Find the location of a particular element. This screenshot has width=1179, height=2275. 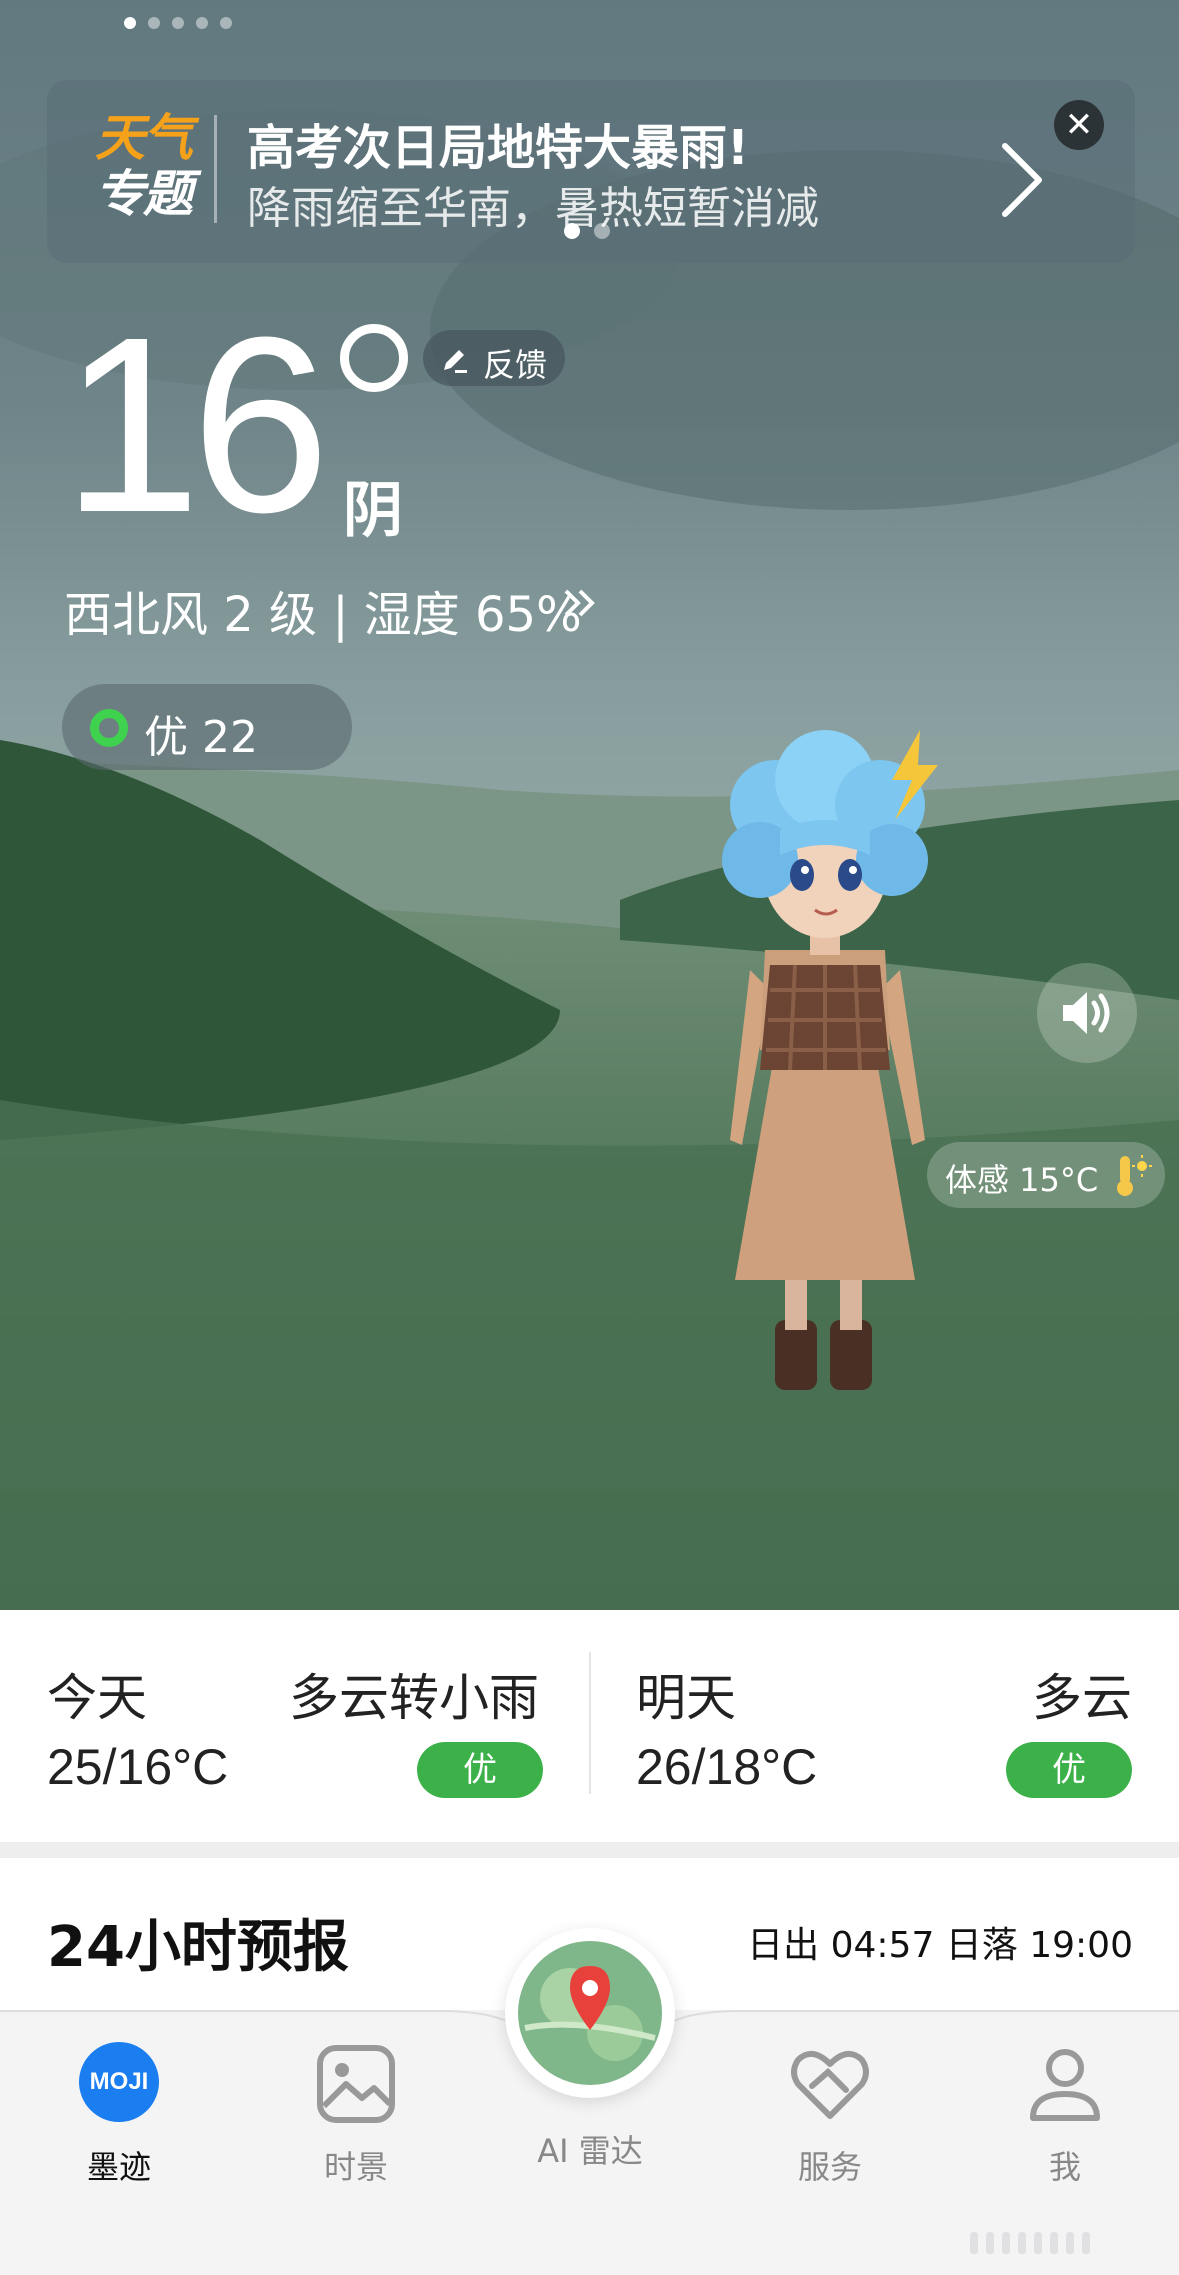

degree-symbol is located at coordinates (374, 358).